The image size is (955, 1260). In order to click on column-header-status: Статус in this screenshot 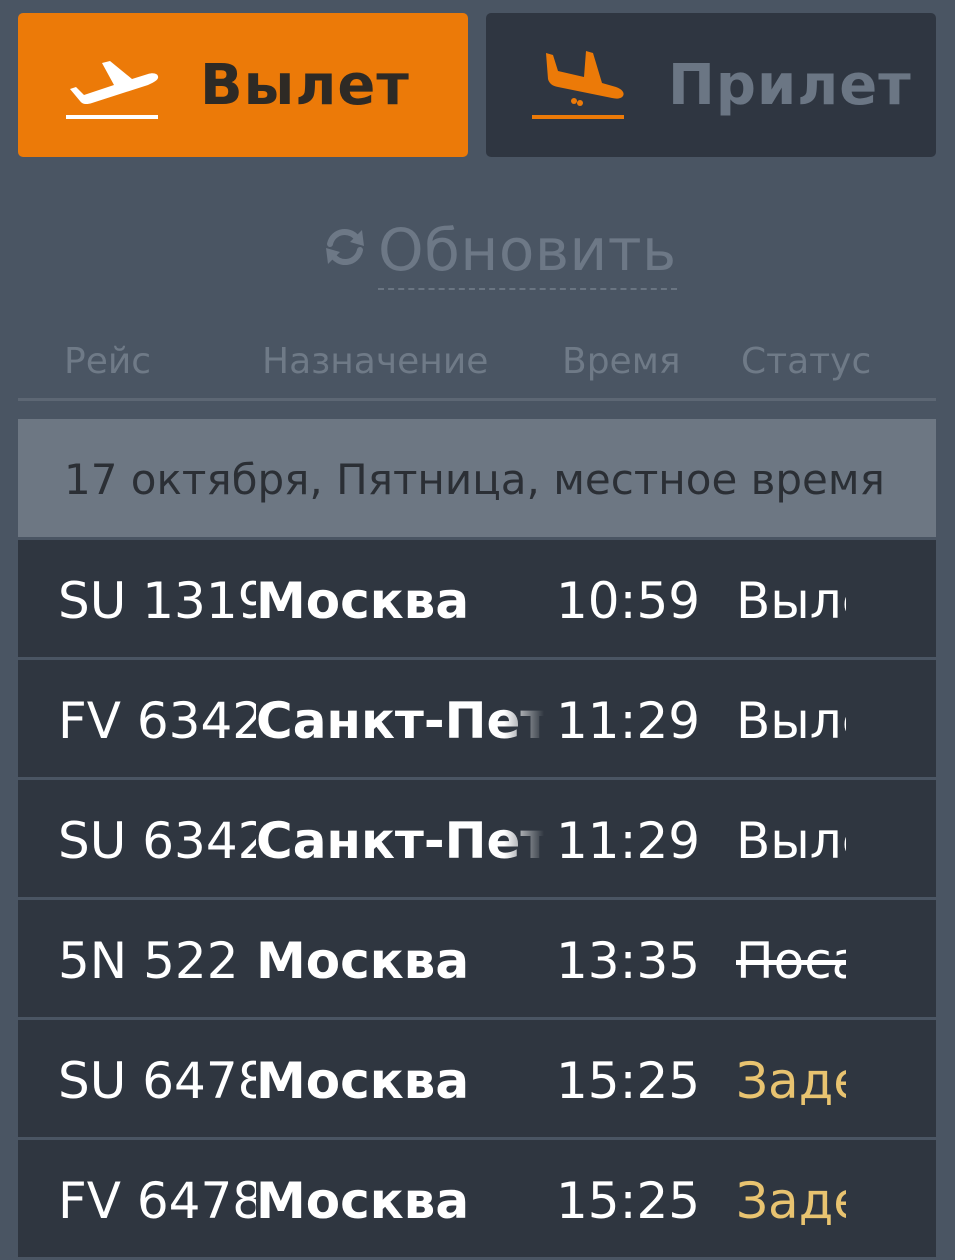, I will do `click(806, 361)`.